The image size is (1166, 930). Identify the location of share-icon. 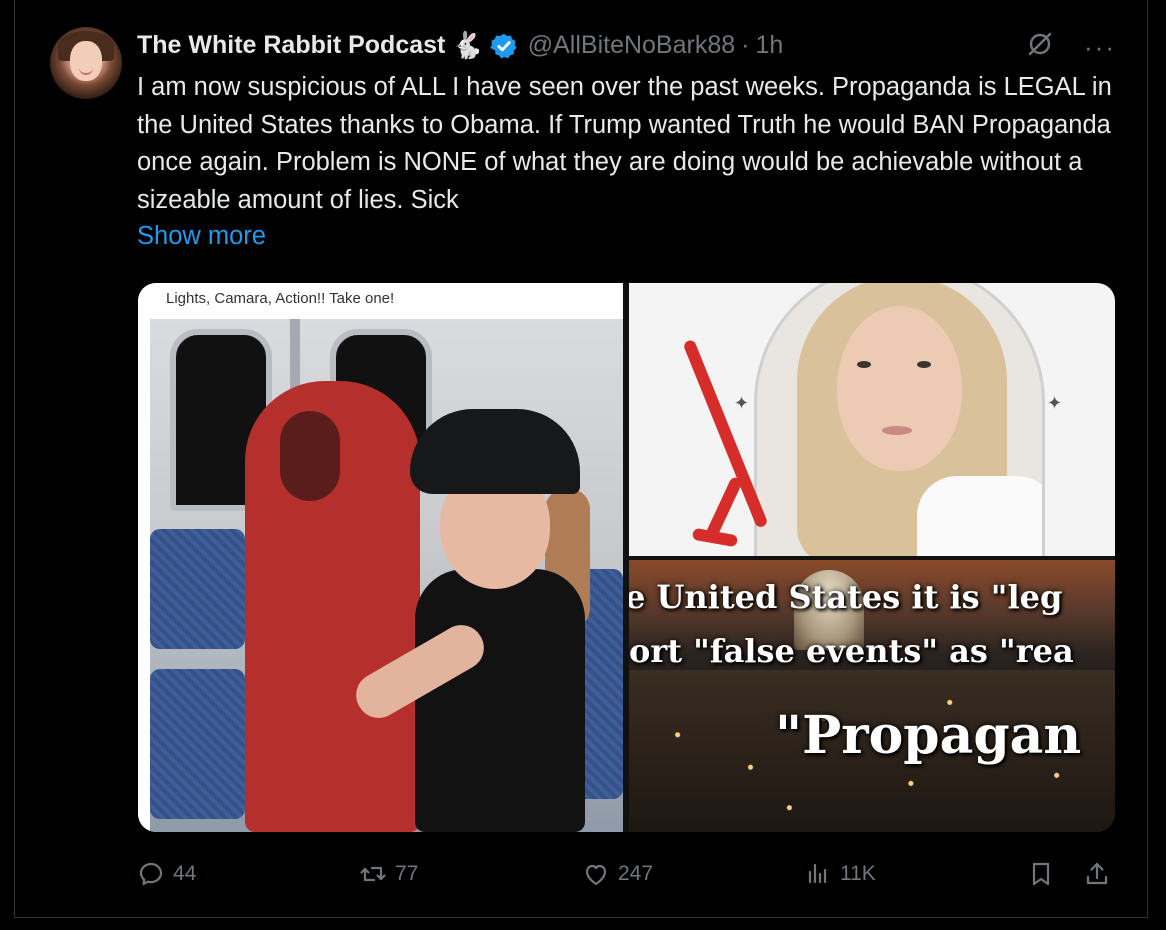
(1097, 873).